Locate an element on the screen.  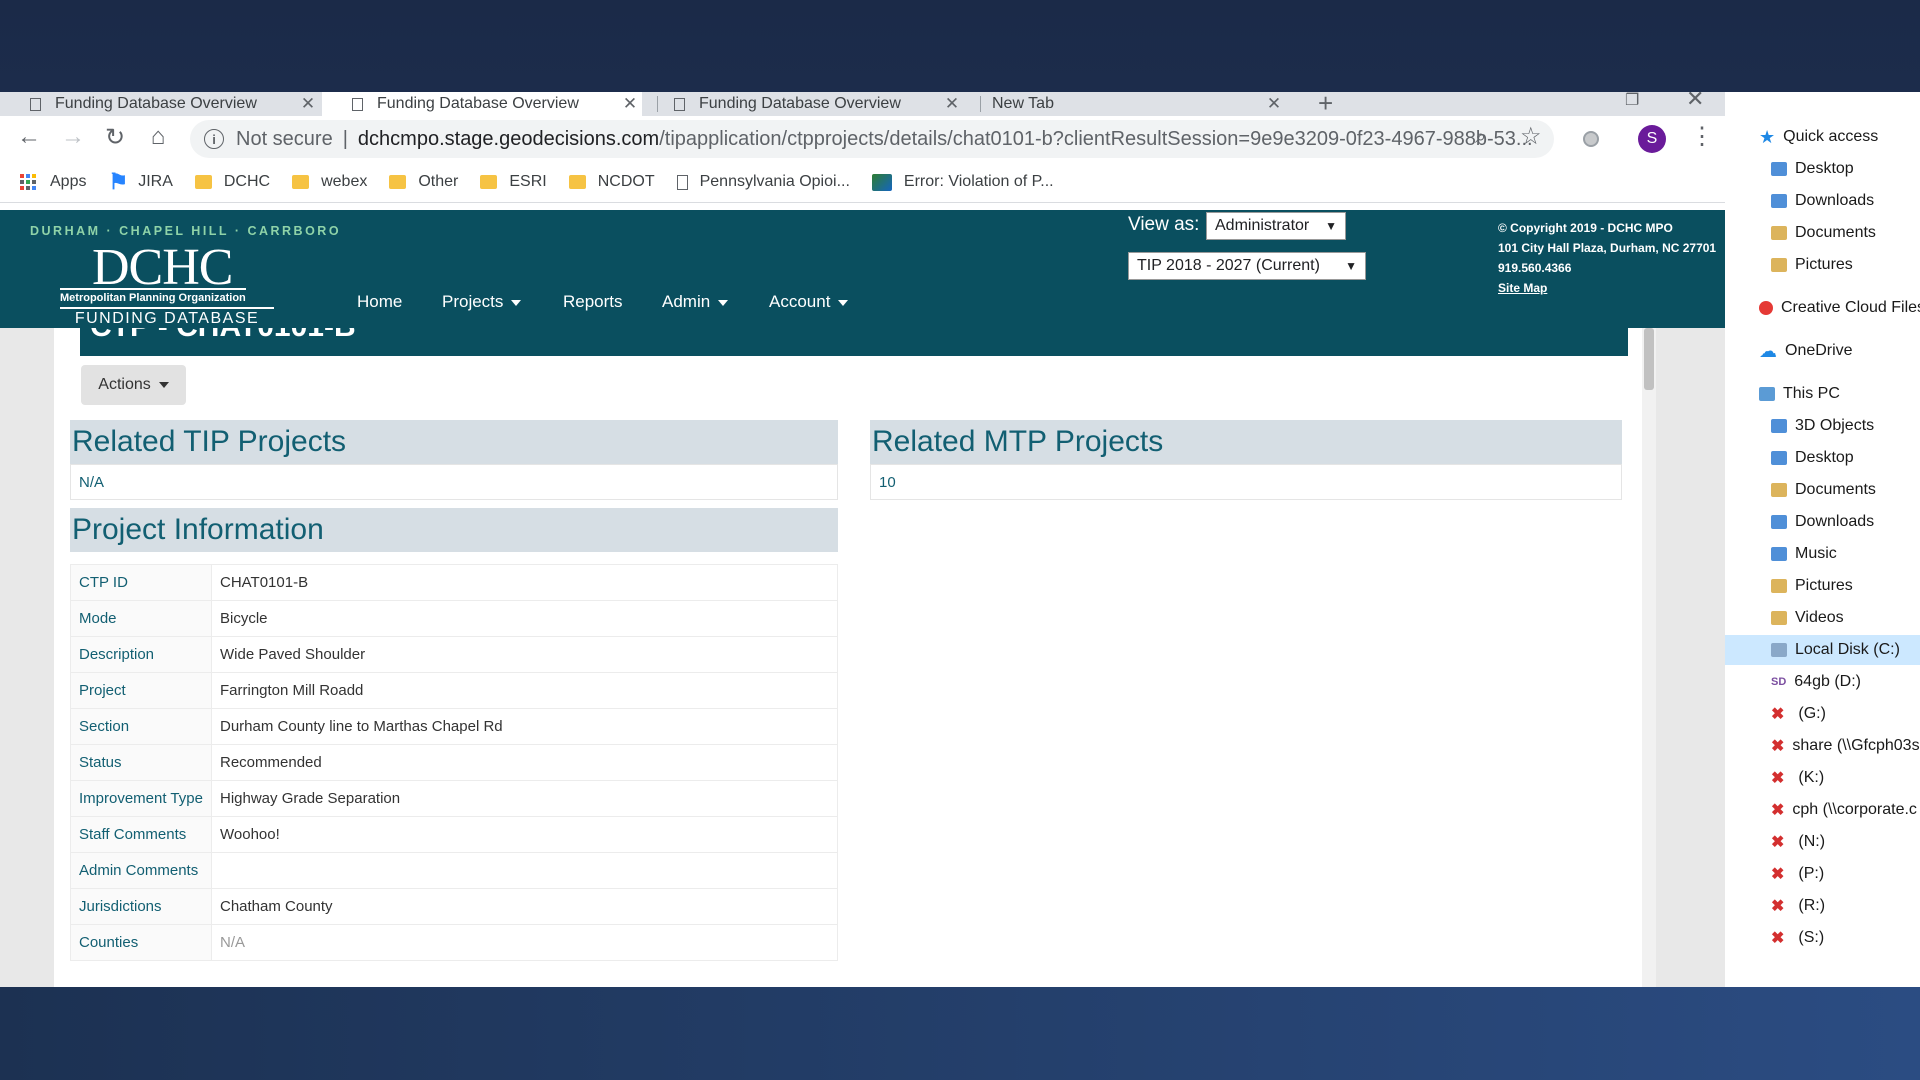
related-tip-value: N/A is located at coordinates (454, 482).